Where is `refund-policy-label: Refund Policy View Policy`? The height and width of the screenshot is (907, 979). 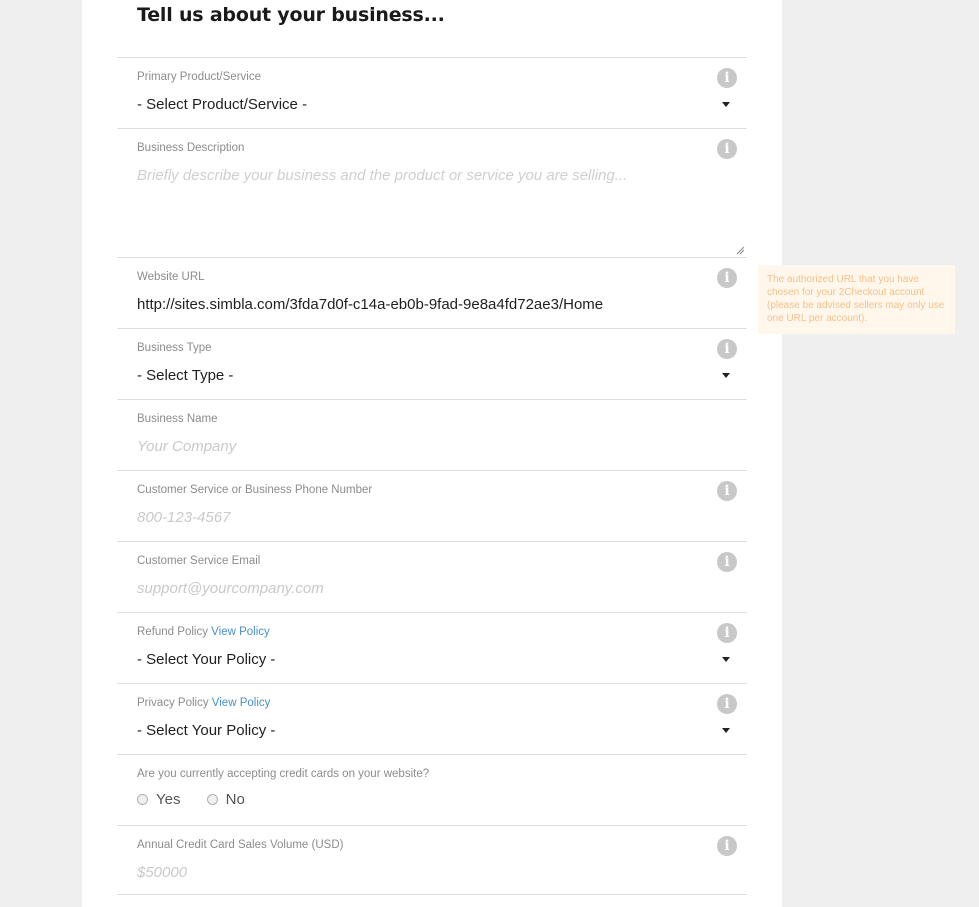 refund-policy-label: Refund Policy View Policy is located at coordinates (203, 632).